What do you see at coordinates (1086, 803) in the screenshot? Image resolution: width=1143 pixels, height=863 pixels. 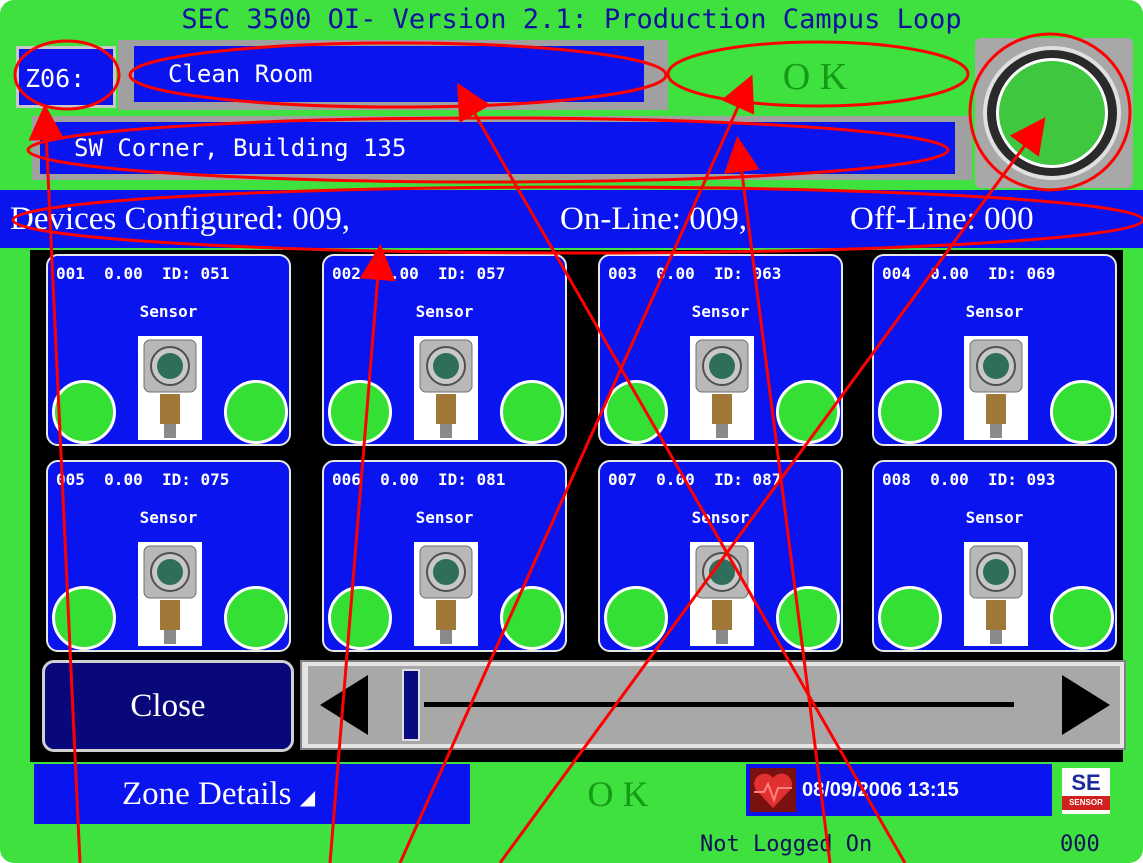 I see `logo-subtext: SENSOR` at bounding box center [1086, 803].